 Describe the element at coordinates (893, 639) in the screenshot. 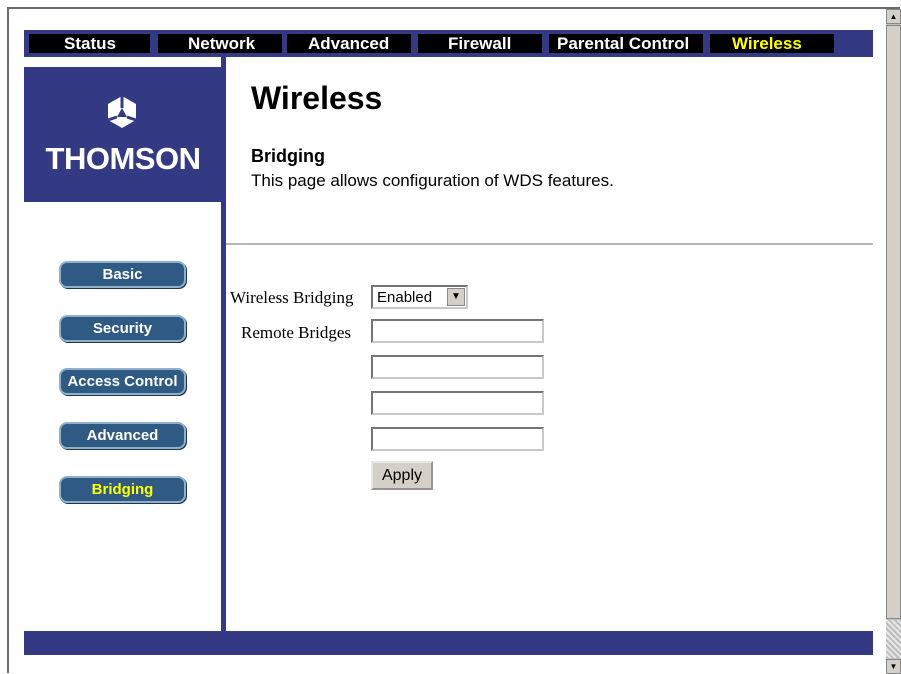

I see `scrollbar-track` at that location.